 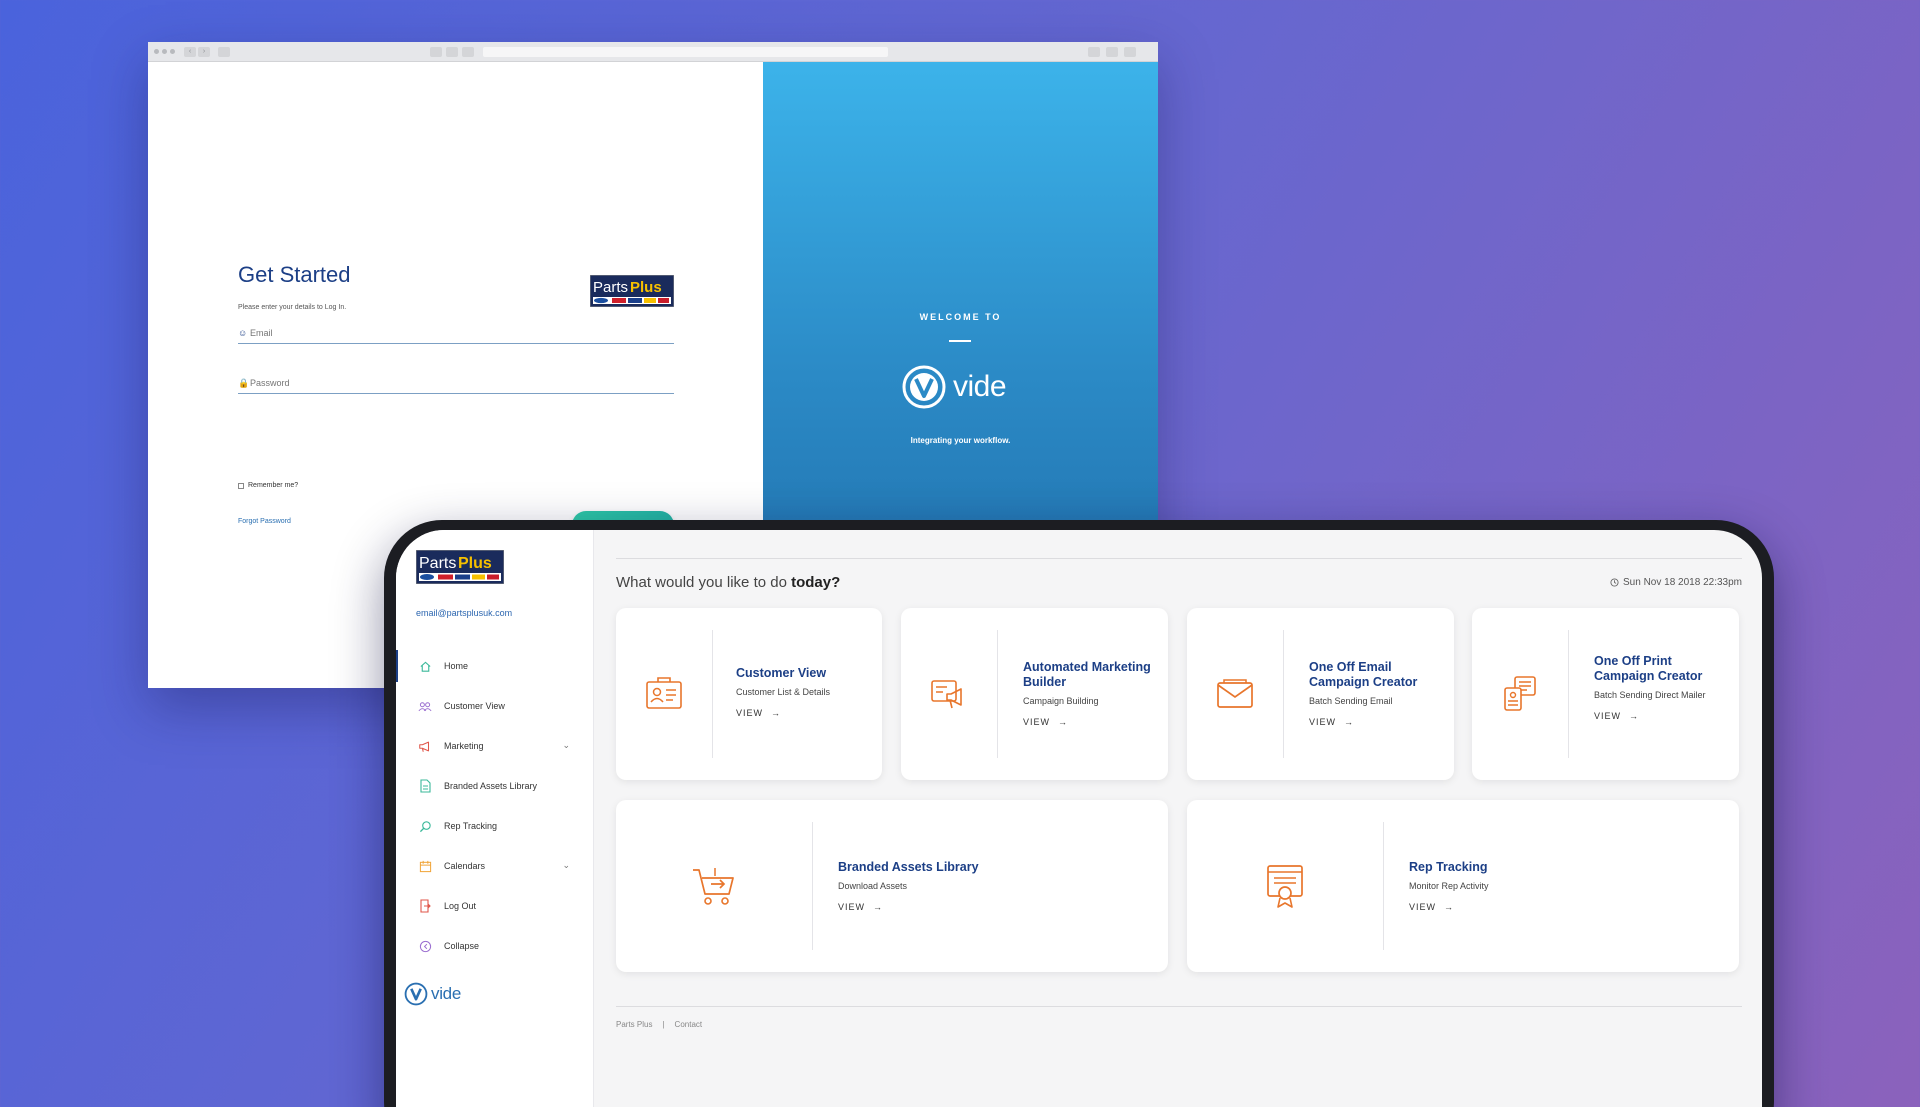 I want to click on back-icon: ‹, so click(x=190, y=52).